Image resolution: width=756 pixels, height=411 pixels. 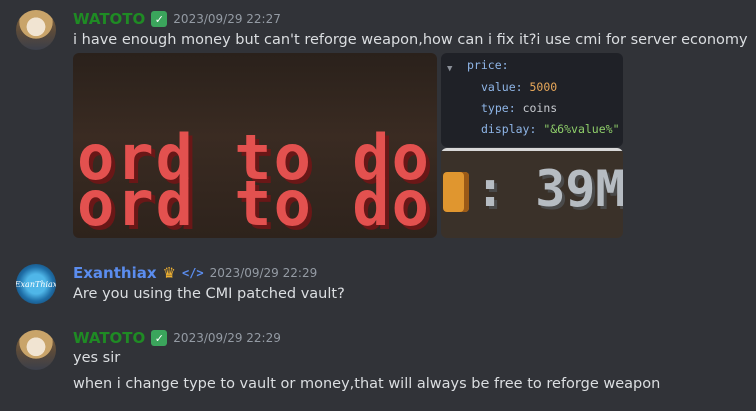 I want to click on message-header: WATOTO ✓ 2023/09/29 22:29, so click(x=177, y=338).